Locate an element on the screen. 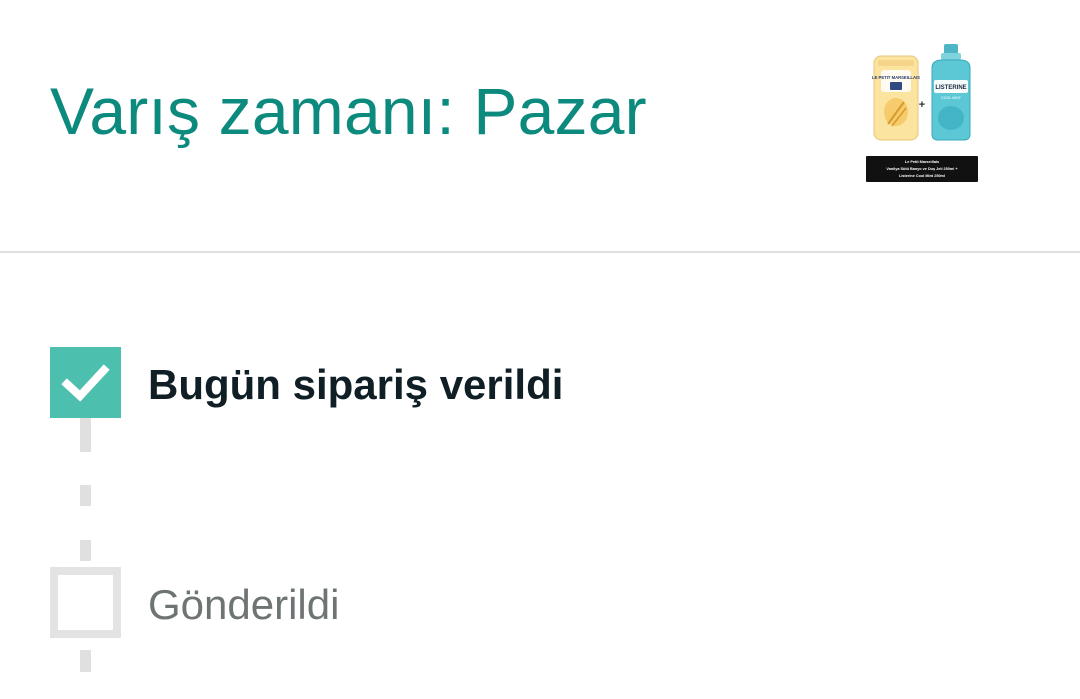 This screenshot has height=699, width=1080. mouthwash-bottle: LISTERINE COOL MINT is located at coordinates (951, 92).